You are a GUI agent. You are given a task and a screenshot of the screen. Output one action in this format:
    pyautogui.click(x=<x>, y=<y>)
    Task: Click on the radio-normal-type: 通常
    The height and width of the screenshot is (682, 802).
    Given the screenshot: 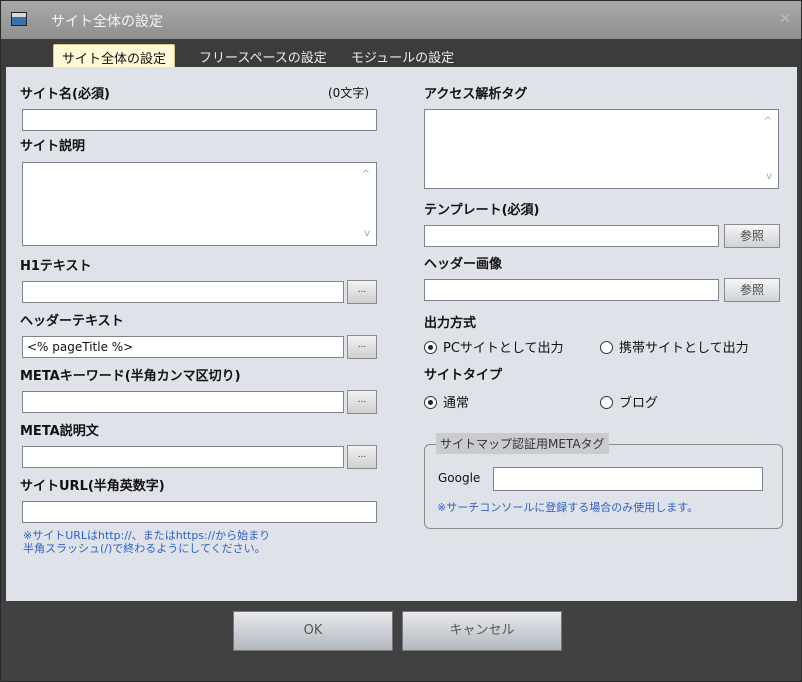 What is the action you would take?
    pyautogui.click(x=446, y=401)
    